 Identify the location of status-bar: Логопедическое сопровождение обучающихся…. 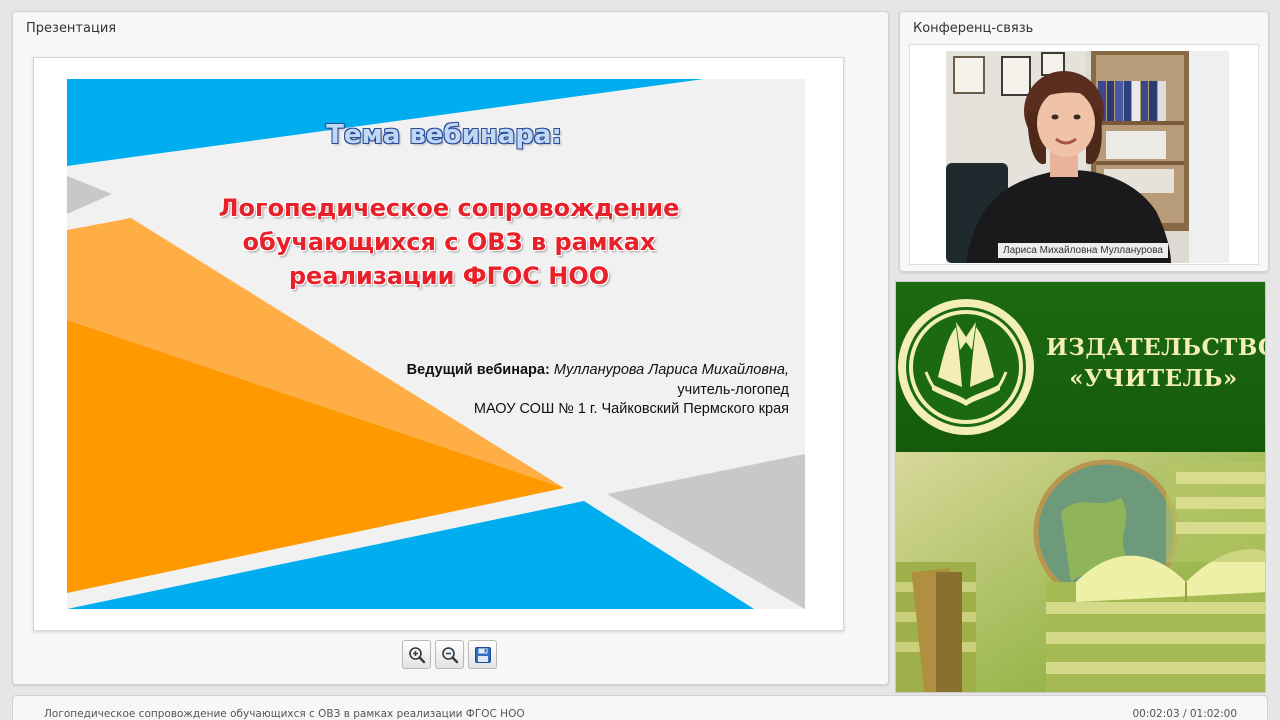
(640, 707).